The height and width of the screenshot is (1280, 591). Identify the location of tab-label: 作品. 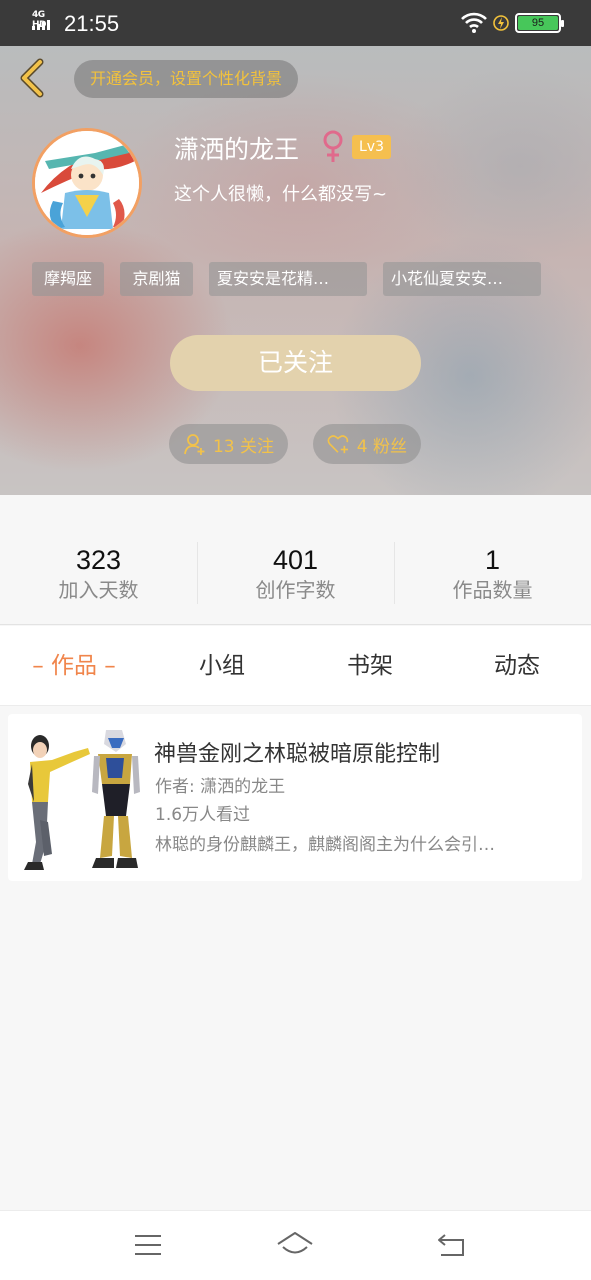
(74, 666).